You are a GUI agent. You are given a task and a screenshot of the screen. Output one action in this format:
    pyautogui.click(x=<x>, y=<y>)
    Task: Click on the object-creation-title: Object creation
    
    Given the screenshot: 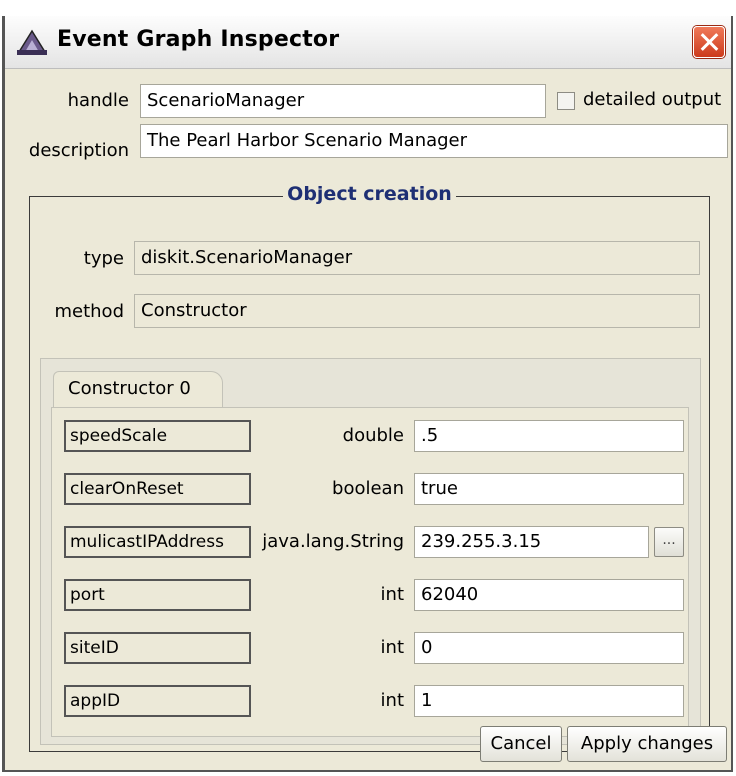 What is the action you would take?
    pyautogui.click(x=369, y=194)
    